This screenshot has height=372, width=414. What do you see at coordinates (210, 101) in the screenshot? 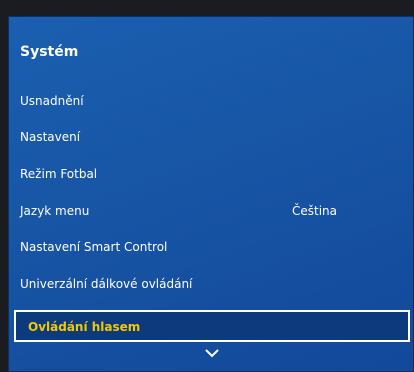
I see `menu-item-usnadneni: Usnadnění` at bounding box center [210, 101].